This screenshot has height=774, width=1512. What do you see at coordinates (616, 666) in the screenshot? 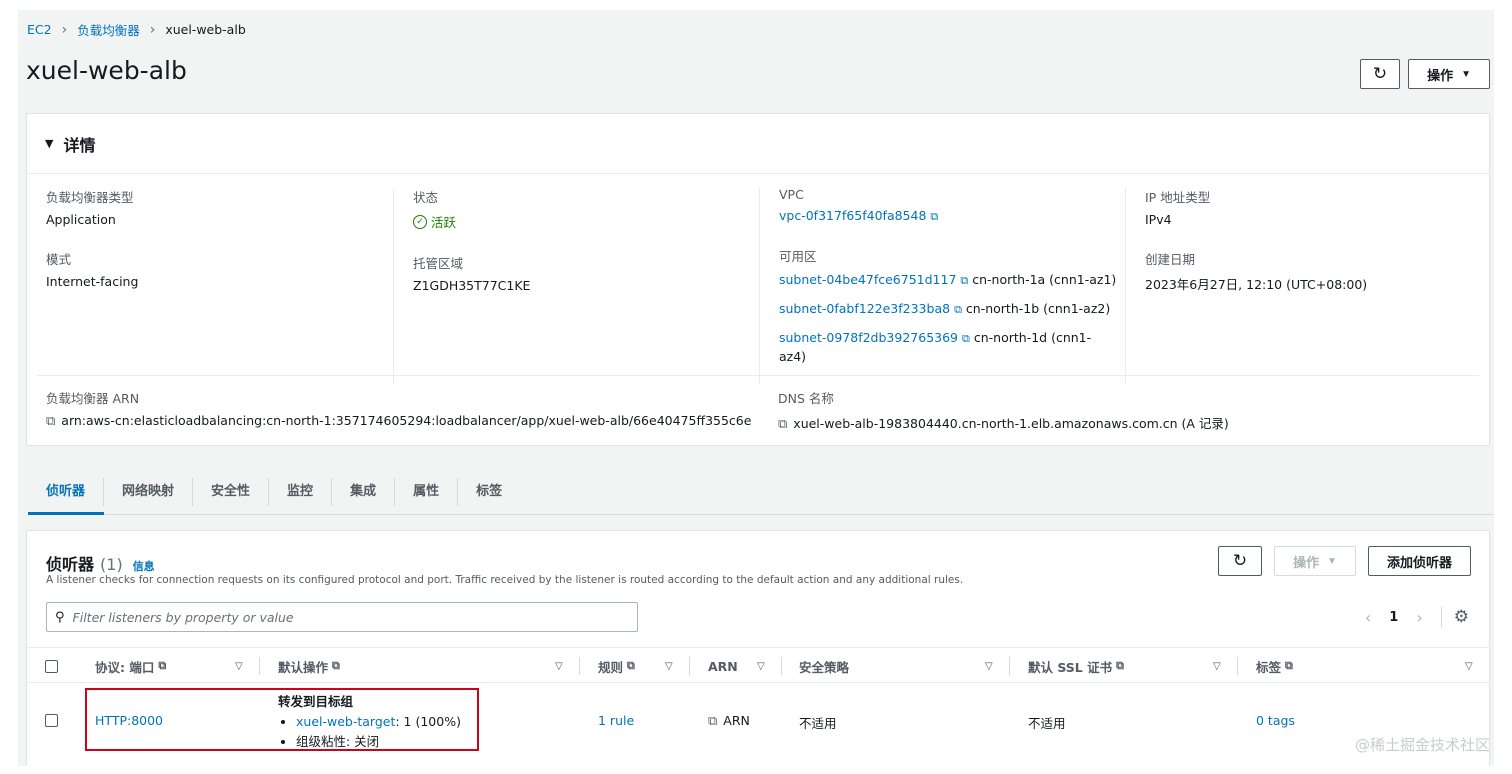
I see `col-rules: 规则 ⧉` at bounding box center [616, 666].